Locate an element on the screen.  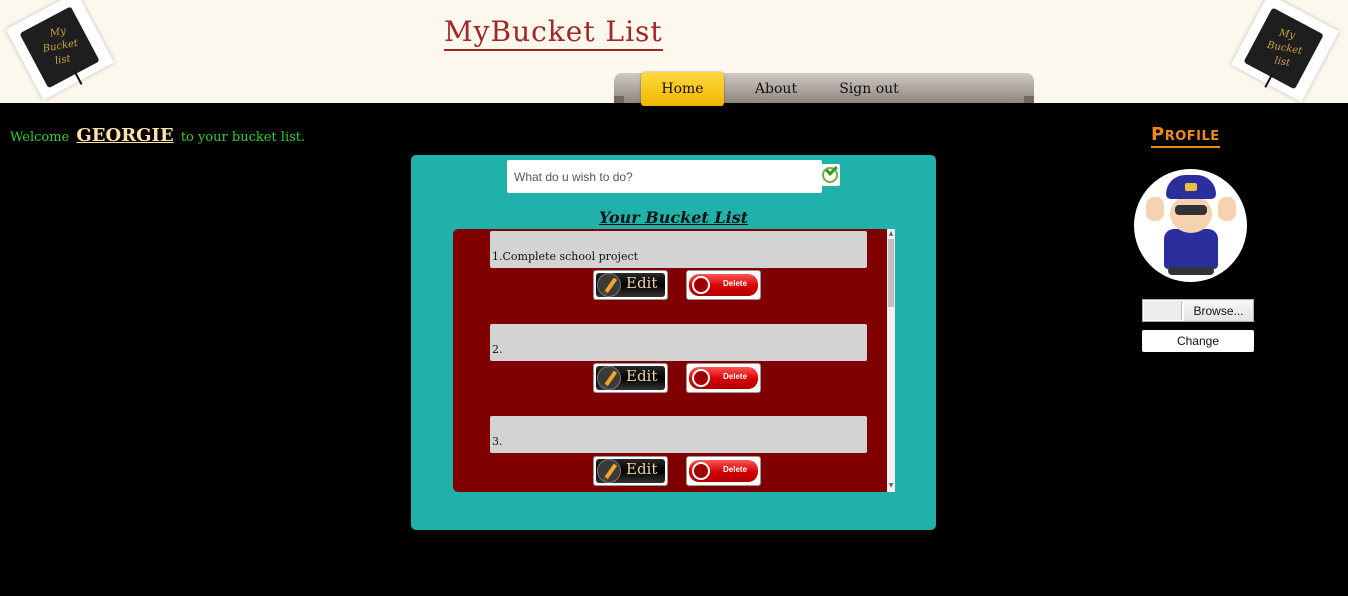
welcome-message: Welcome GEORGIE to your bucket list. is located at coordinates (157, 135).